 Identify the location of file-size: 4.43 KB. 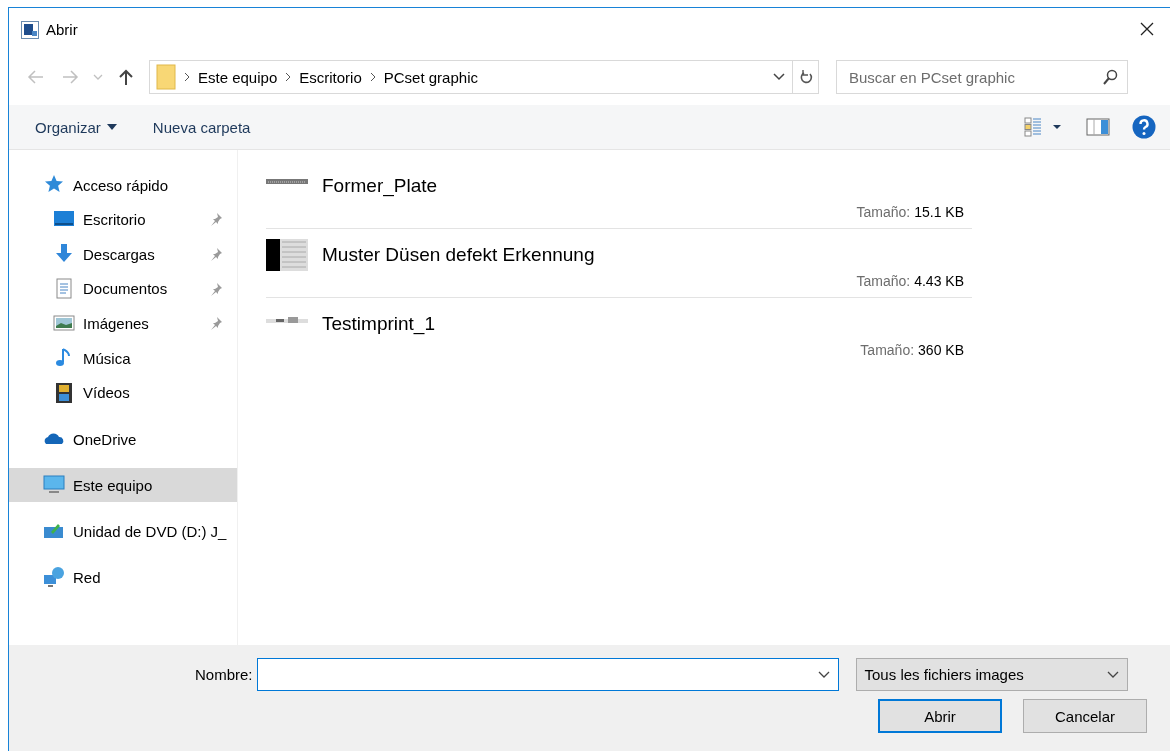
(939, 281).